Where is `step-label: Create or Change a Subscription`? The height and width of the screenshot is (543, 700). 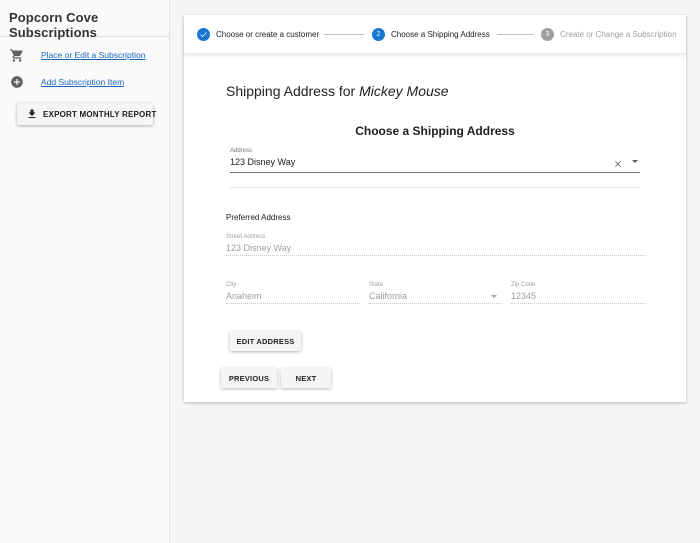
step-label: Create or Change a Subscription is located at coordinates (618, 34).